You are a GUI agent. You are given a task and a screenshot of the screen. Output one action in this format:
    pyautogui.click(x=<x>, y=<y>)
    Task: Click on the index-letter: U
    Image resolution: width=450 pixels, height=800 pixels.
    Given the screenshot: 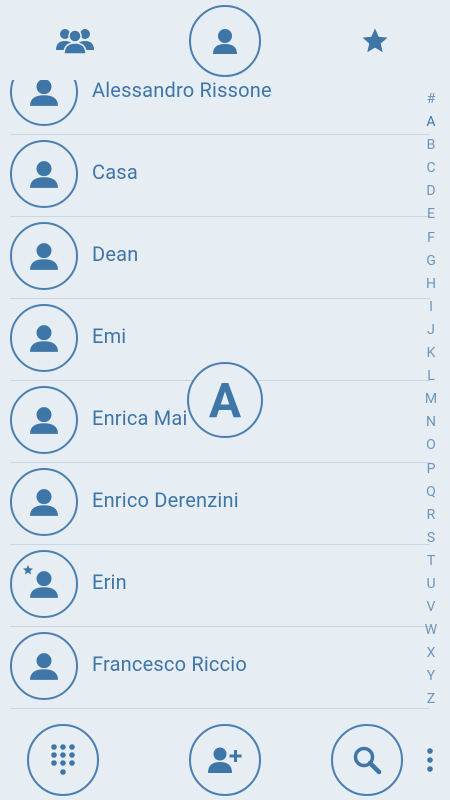 What is the action you would take?
    pyautogui.click(x=431, y=584)
    